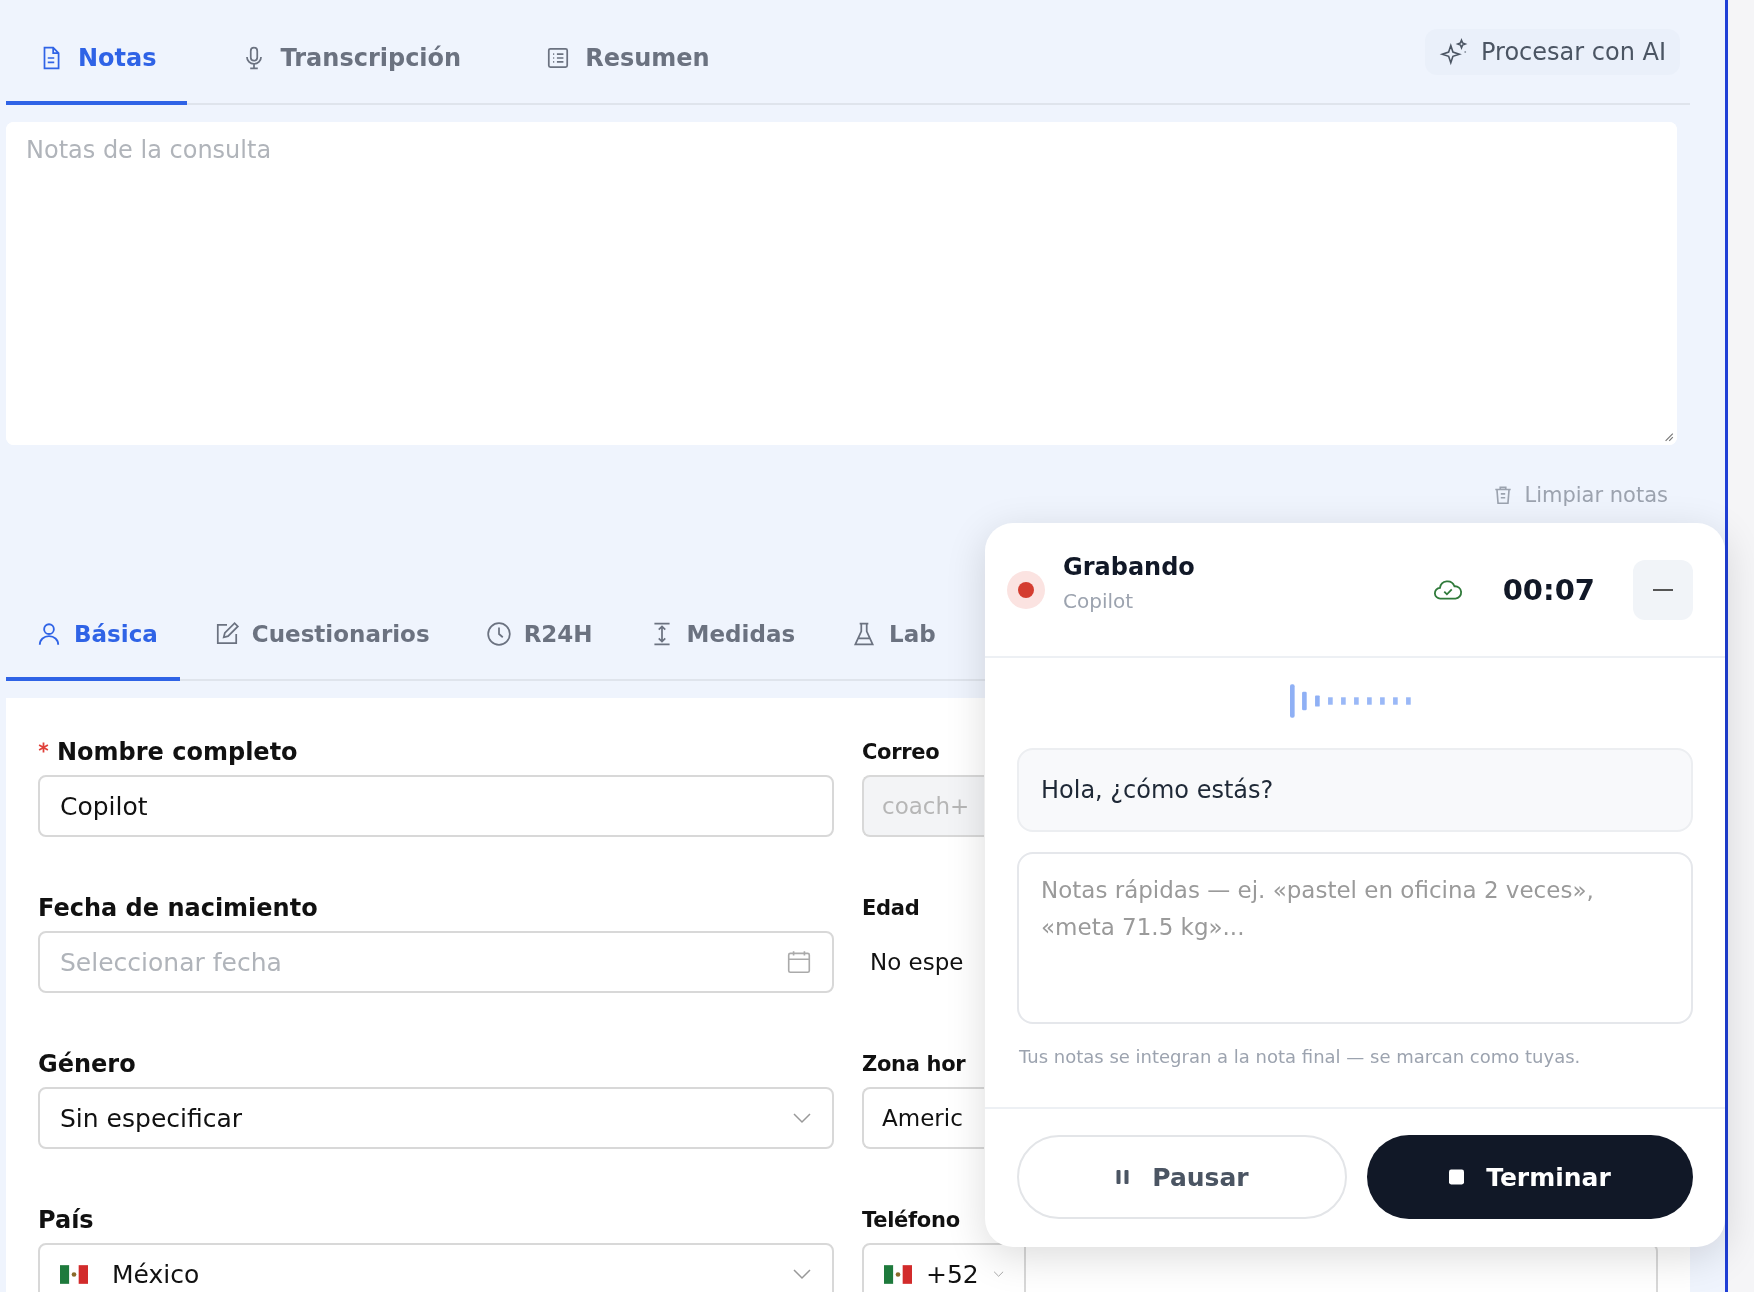 The width and height of the screenshot is (1754, 1292). I want to click on field-label: Zona hor, so click(914, 1064).